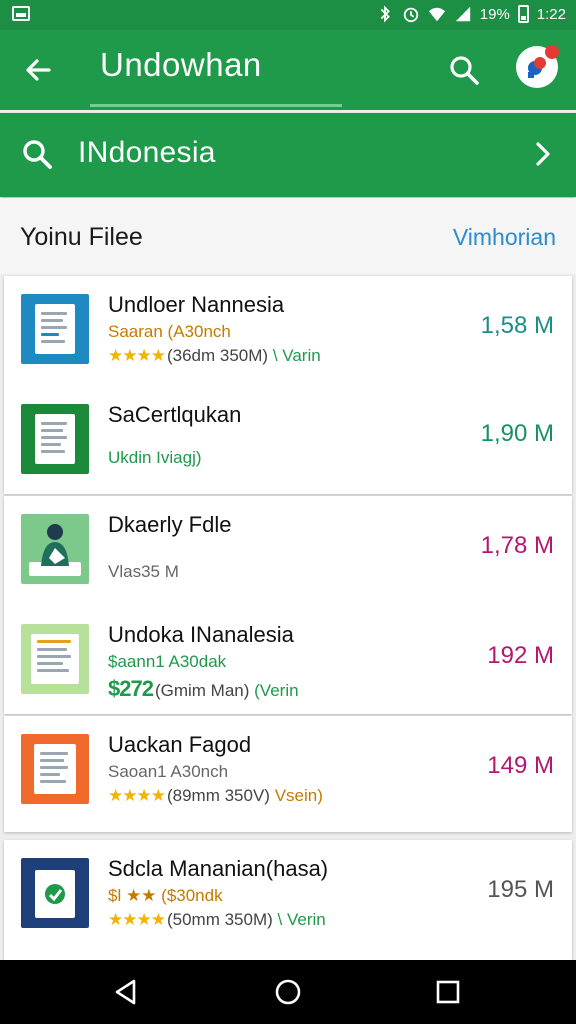  What do you see at coordinates (218, 868) in the screenshot?
I see `item-name: Sdcla Mananian(hasa)` at bounding box center [218, 868].